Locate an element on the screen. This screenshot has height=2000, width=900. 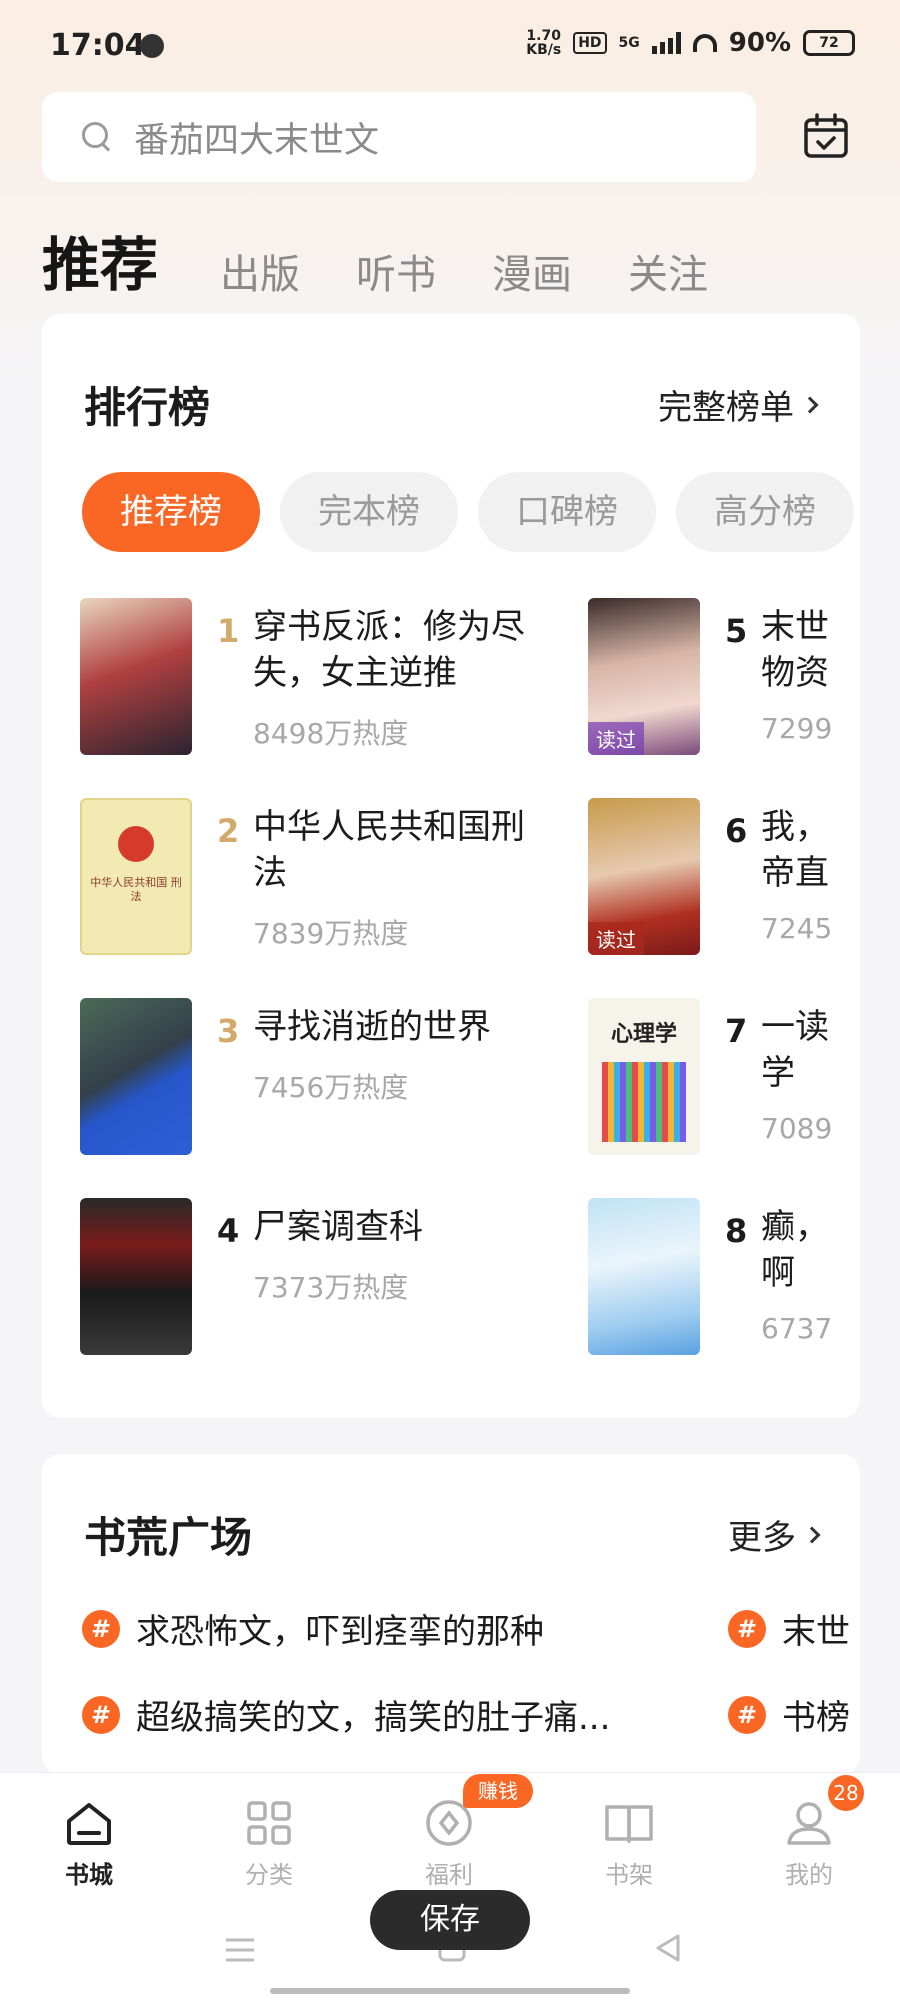
chip-reputation: 口碑榜 is located at coordinates (567, 512).